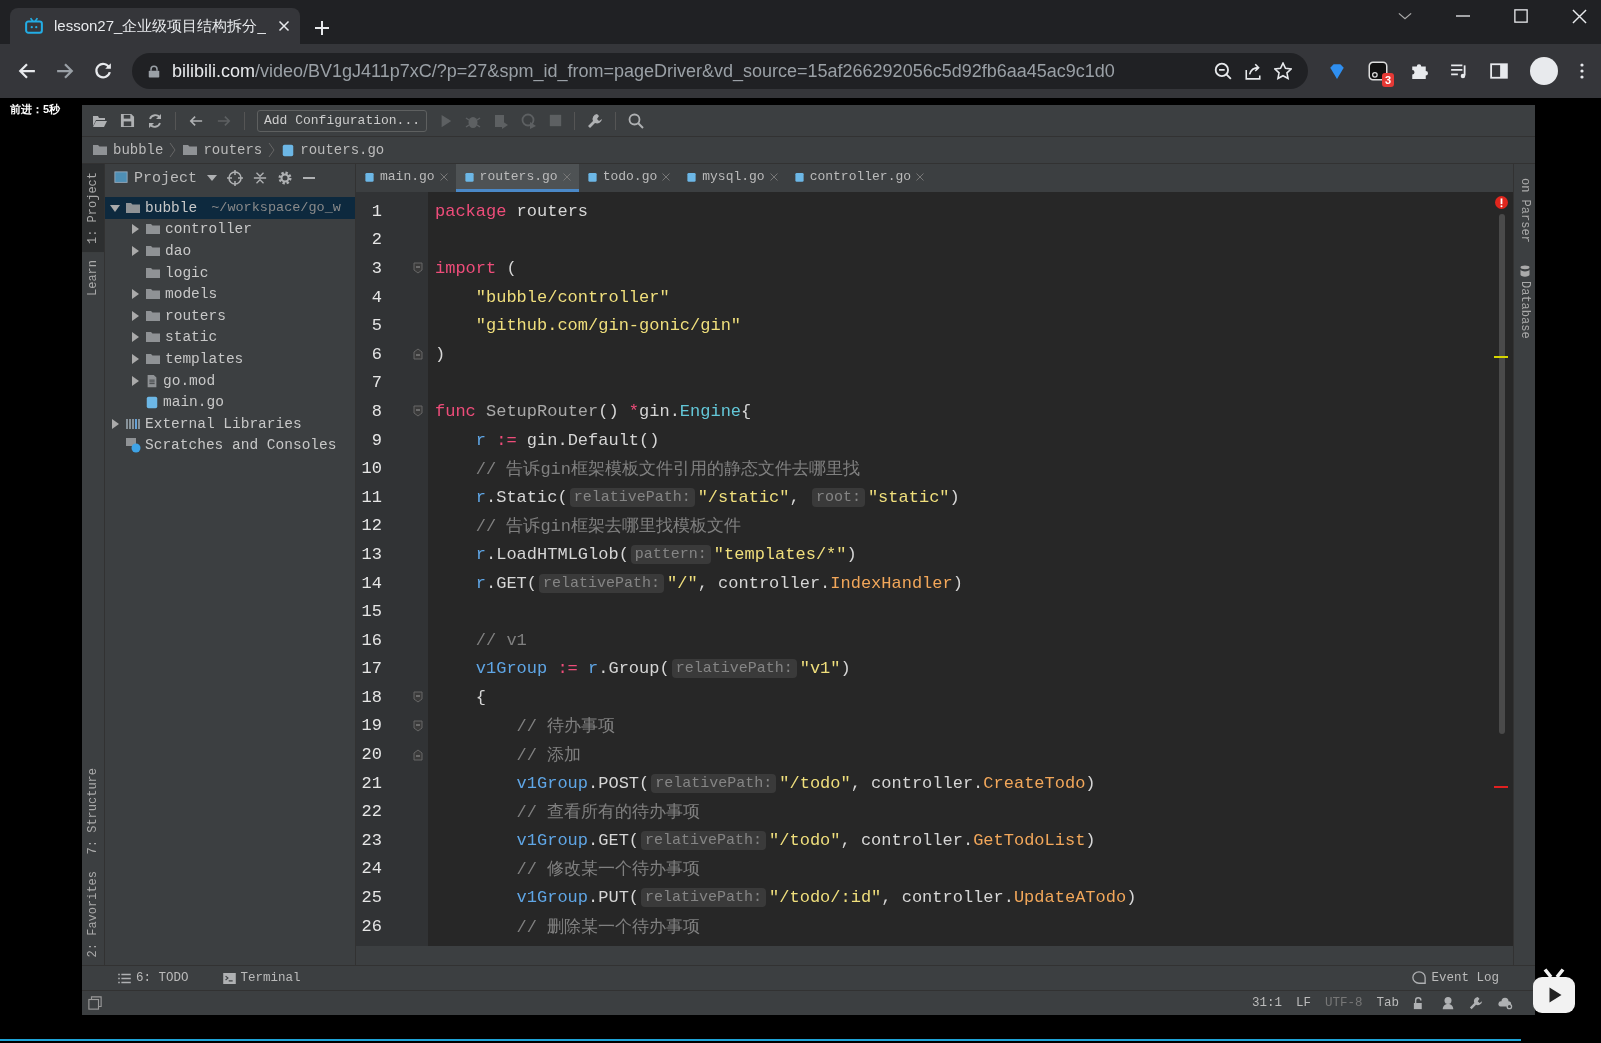  I want to click on scrollbar, so click(1502, 474).